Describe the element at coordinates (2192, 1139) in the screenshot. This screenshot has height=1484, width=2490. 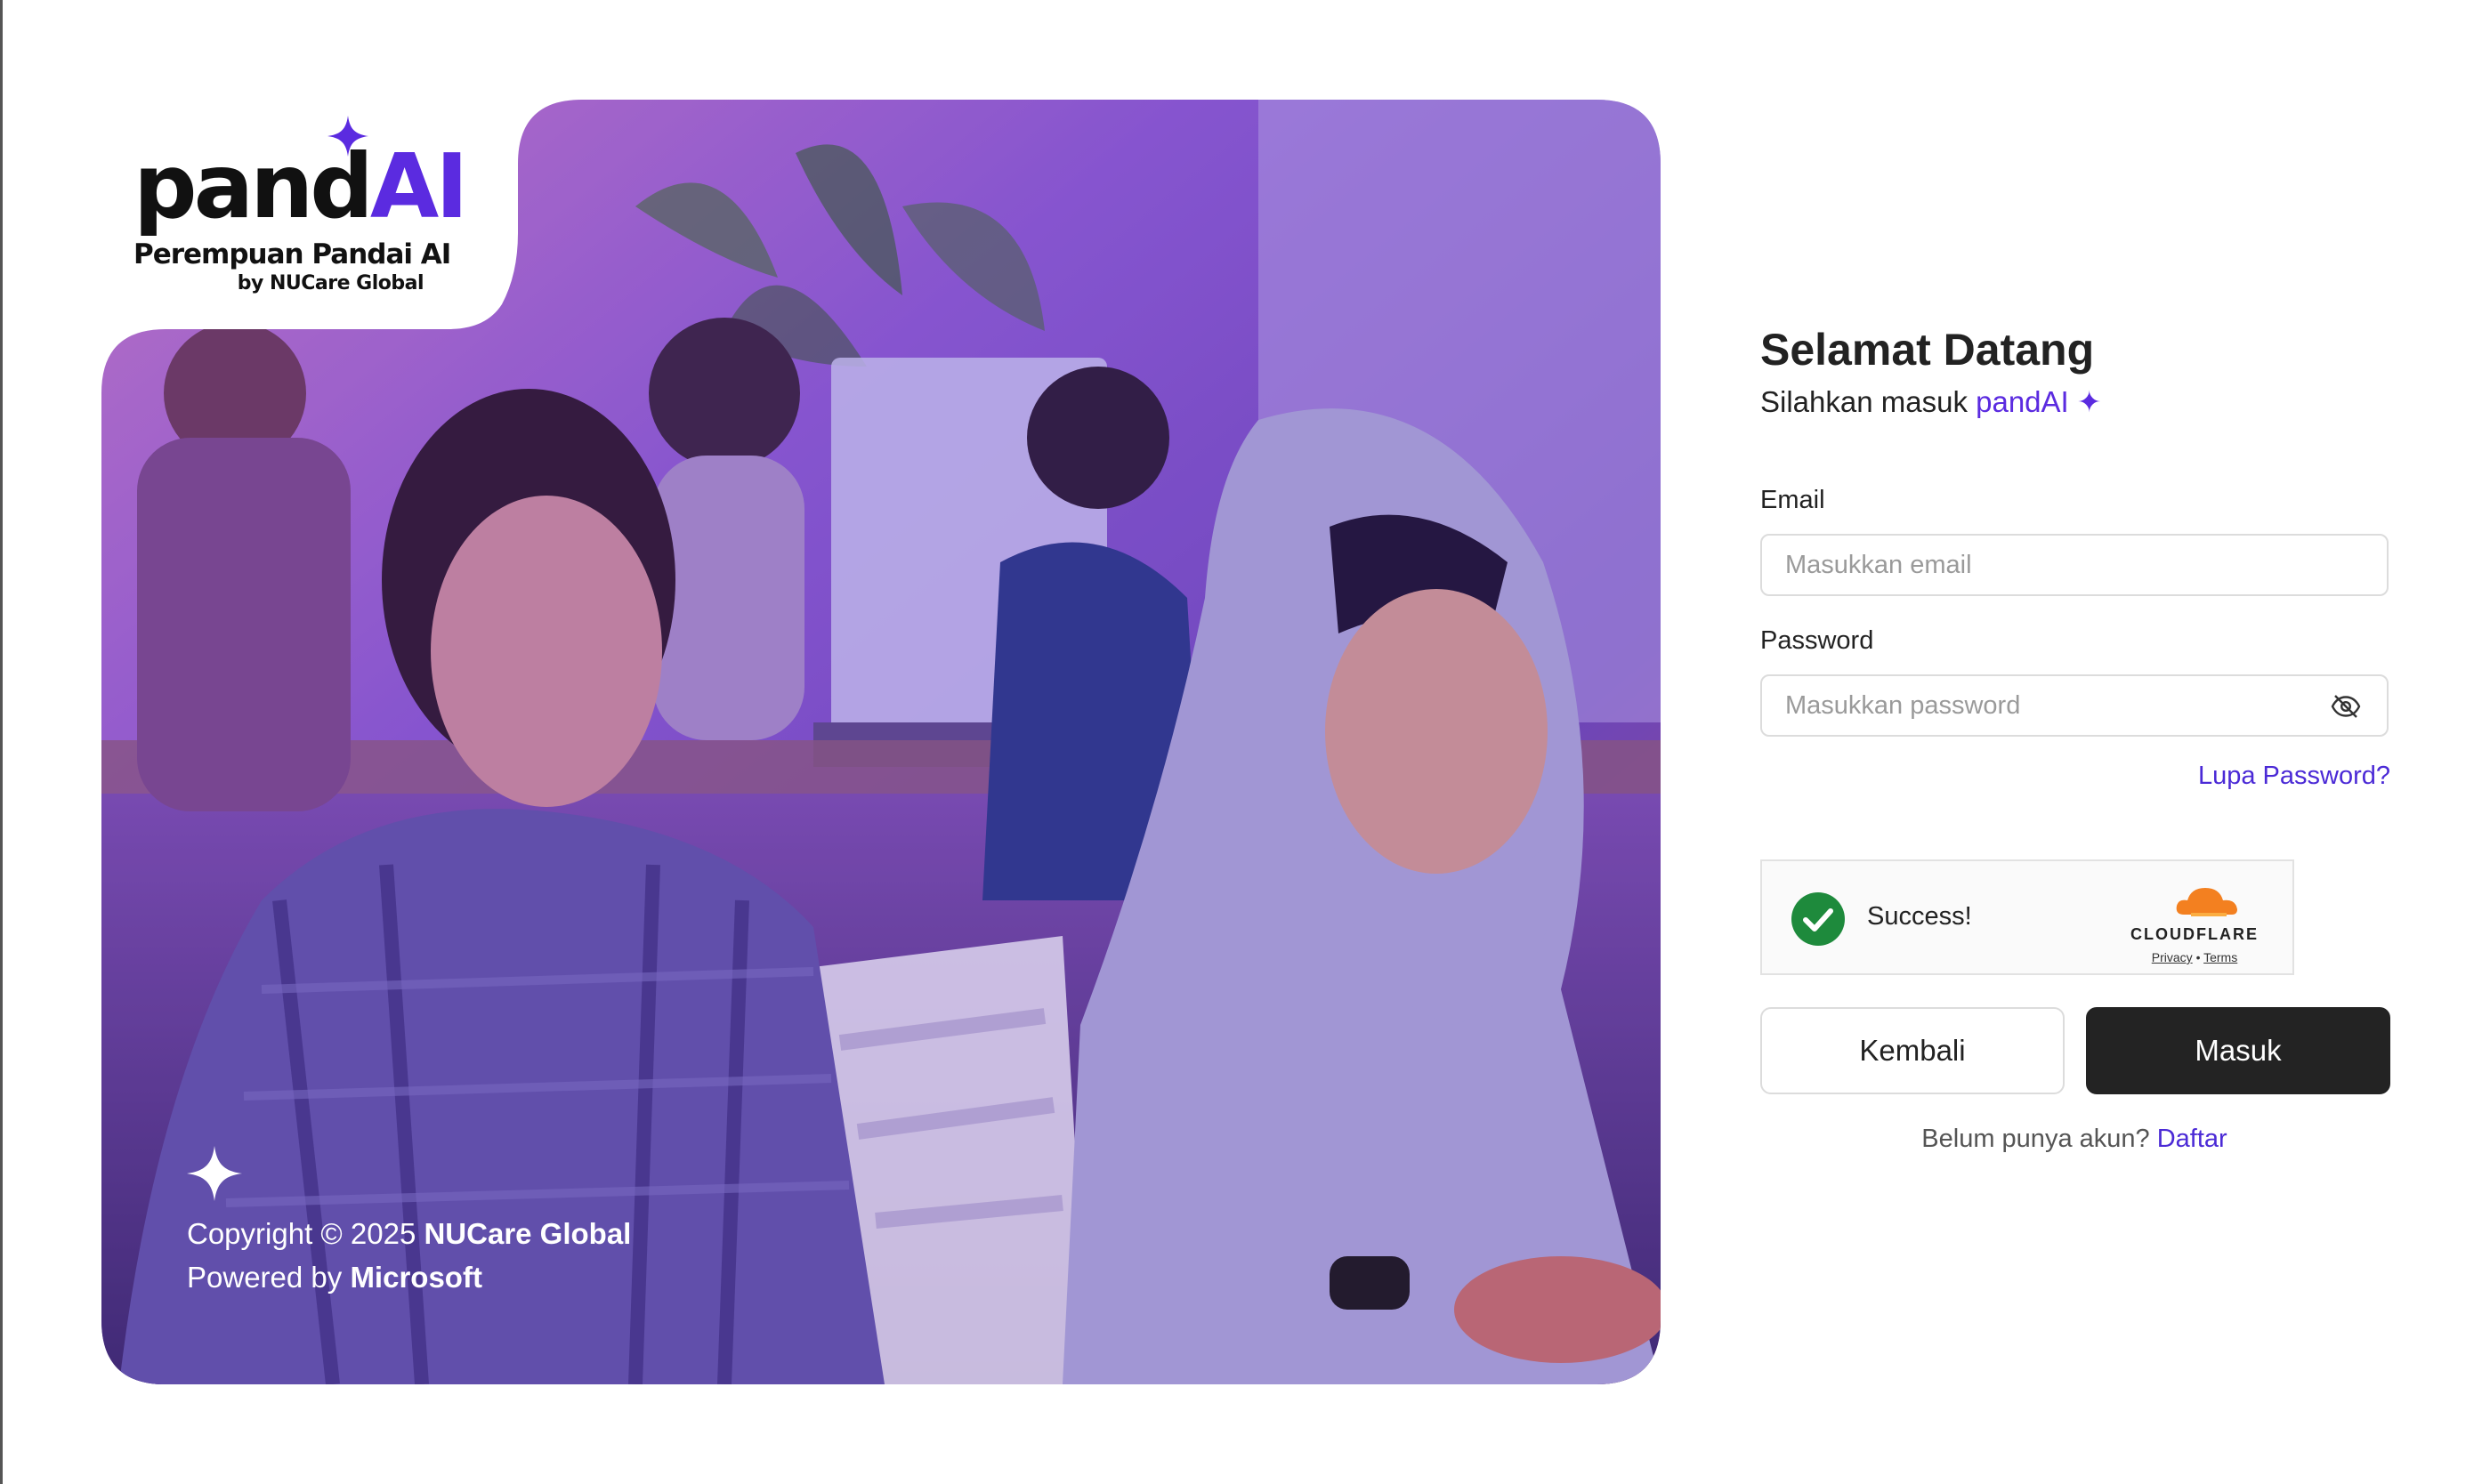
I see `signup-link: Daftar` at that location.